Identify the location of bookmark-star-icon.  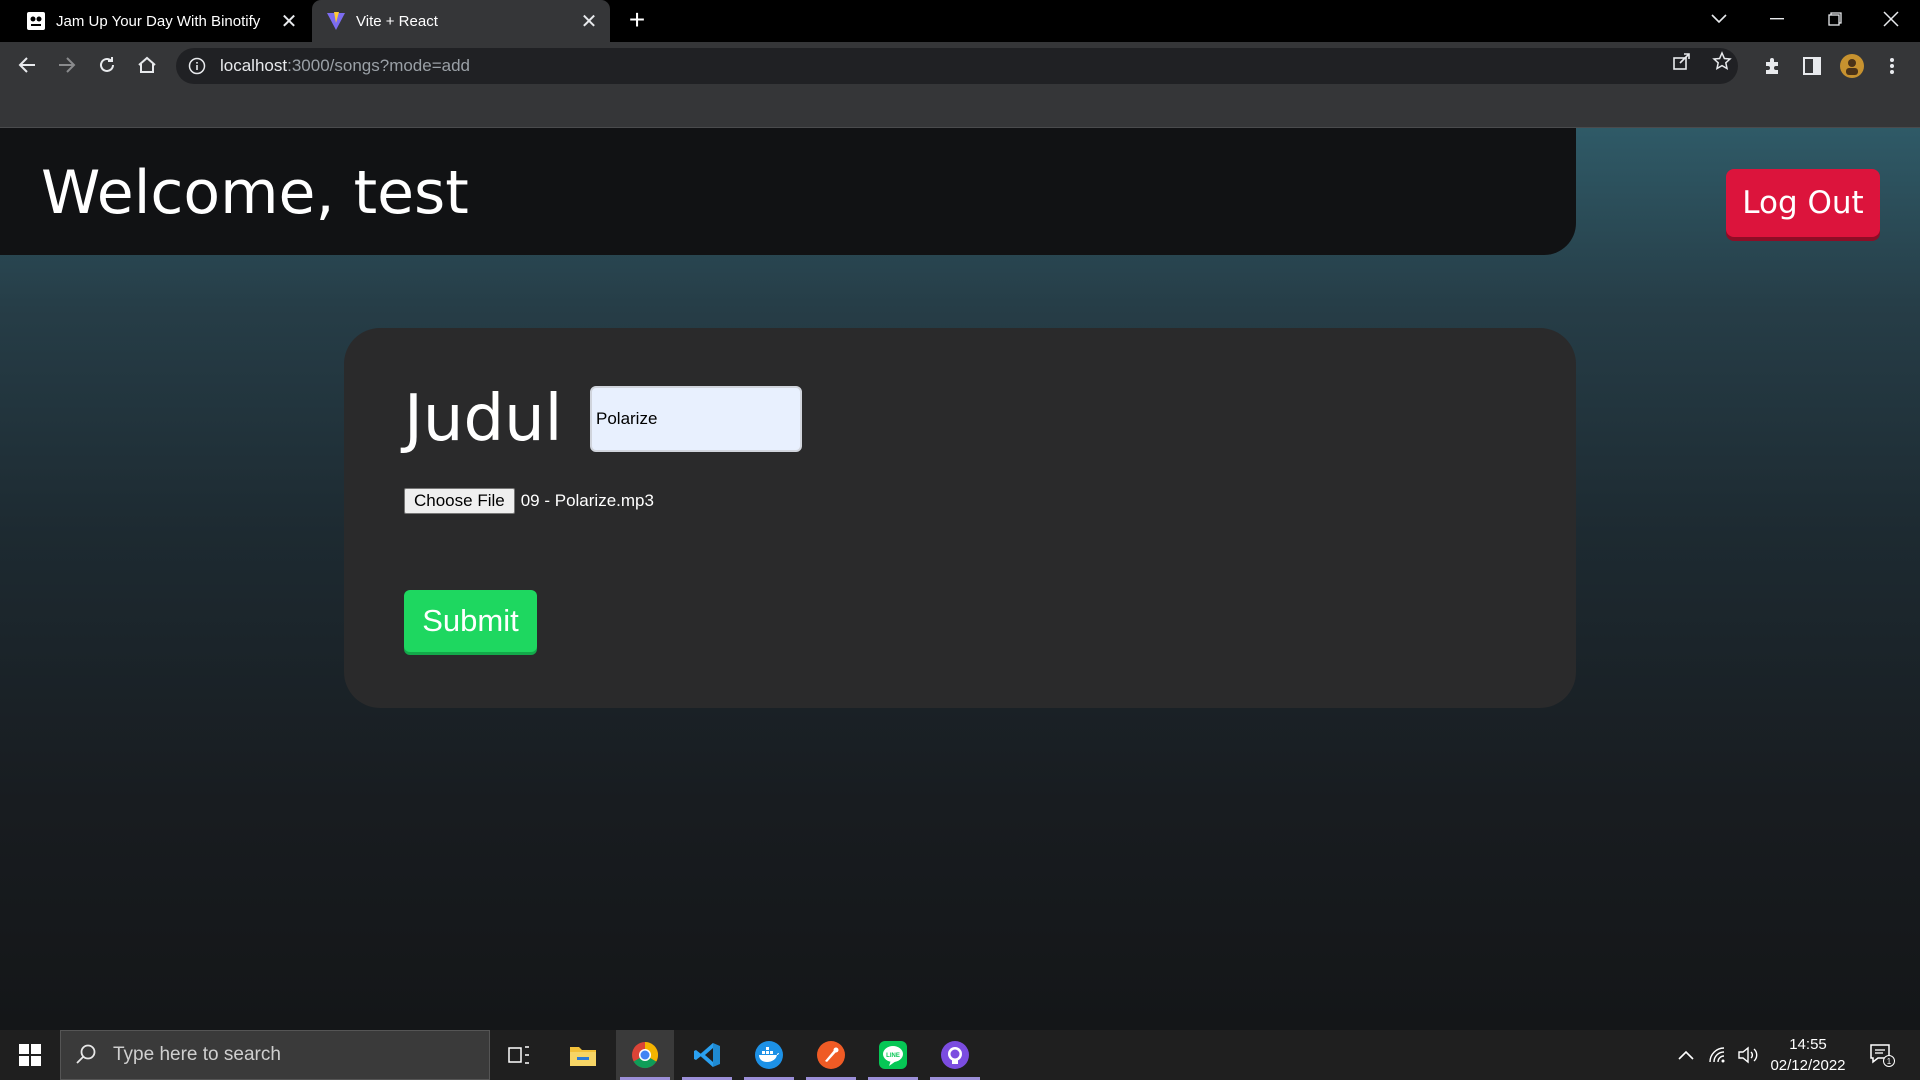
(1722, 61).